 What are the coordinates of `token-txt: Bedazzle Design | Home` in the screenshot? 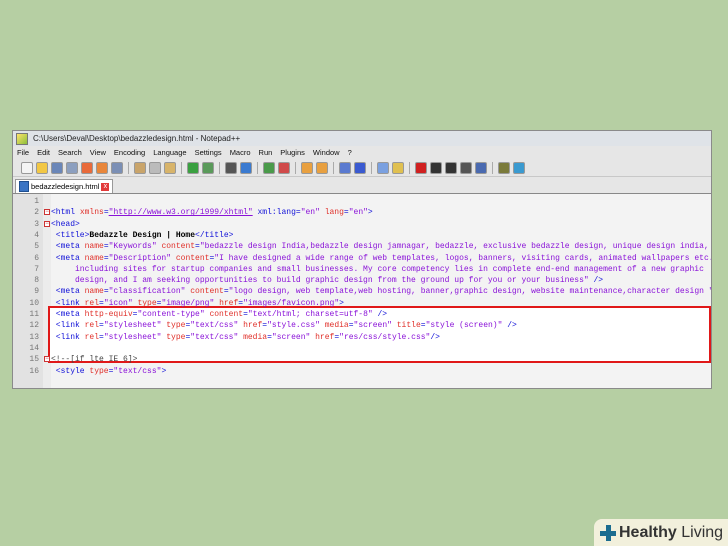 It's located at (142, 235).